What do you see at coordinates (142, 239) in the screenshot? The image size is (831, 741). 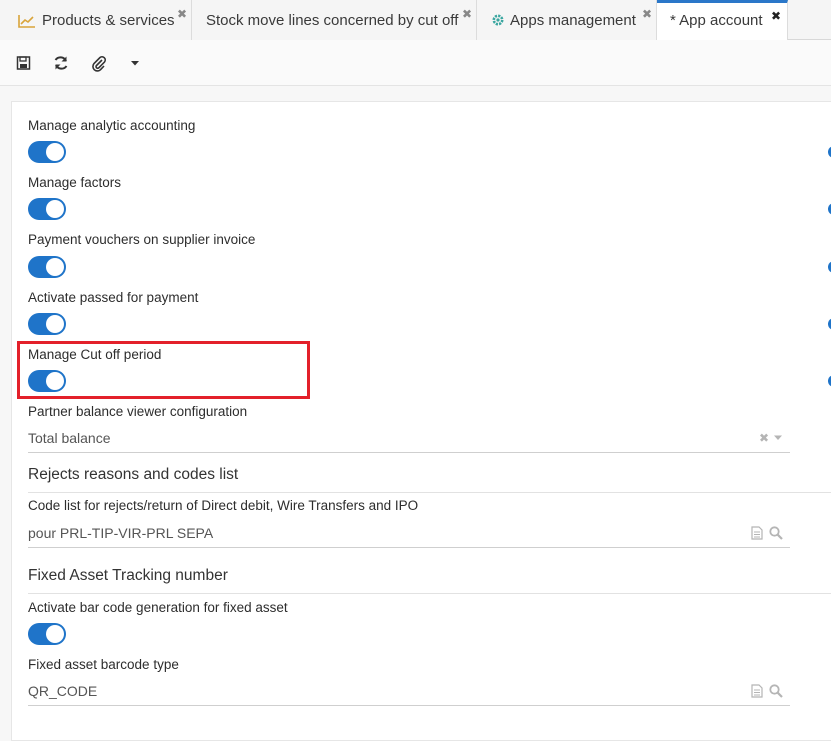 I see `field-label: Payment vouchers on supplier invoice` at bounding box center [142, 239].